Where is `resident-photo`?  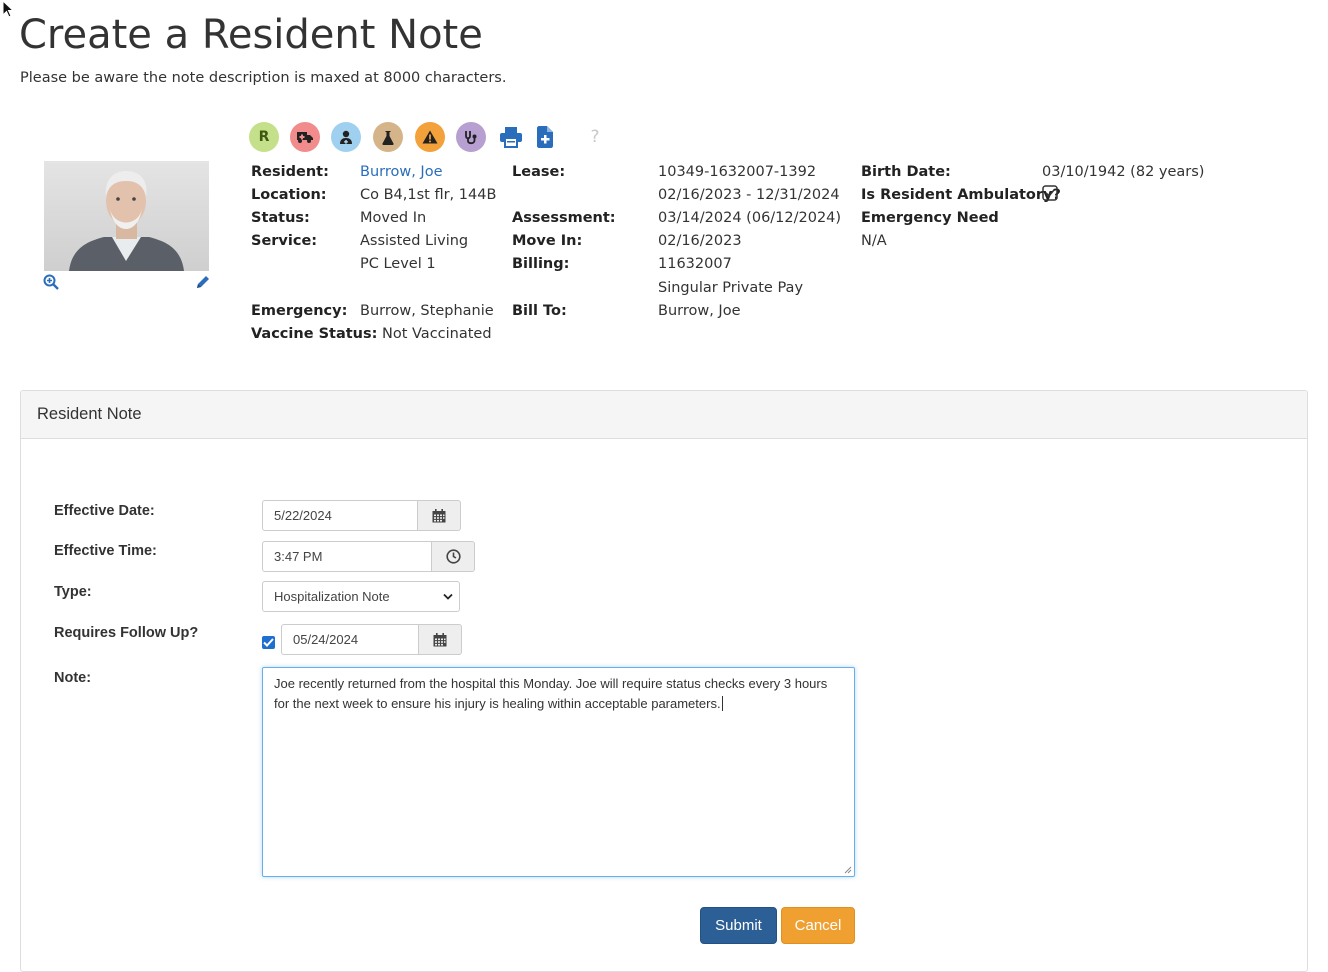 resident-photo is located at coordinates (126, 216).